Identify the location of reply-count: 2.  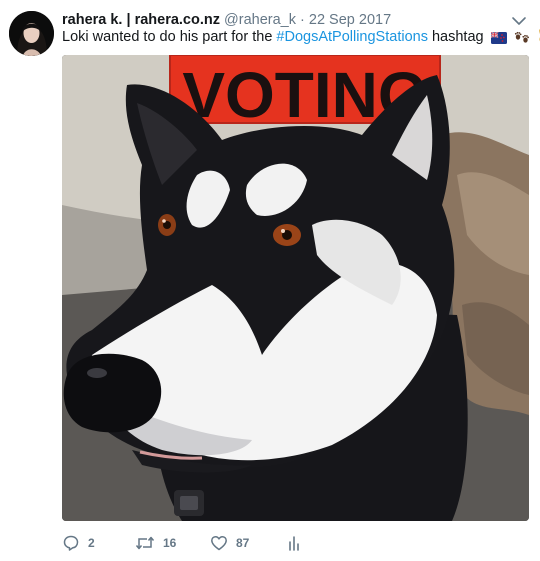
(91, 543).